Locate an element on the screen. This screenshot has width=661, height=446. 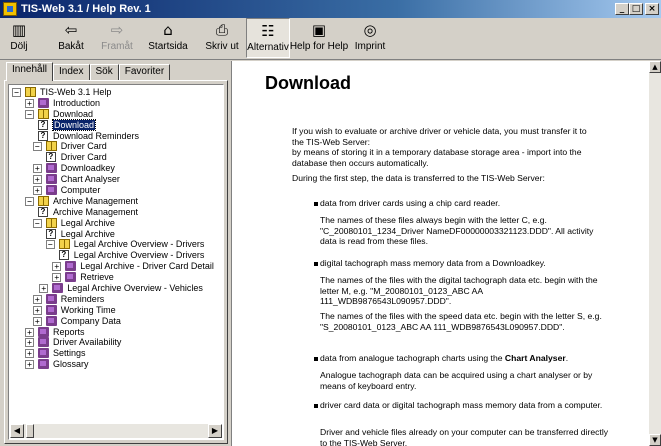
tree-node: + Reminders is located at coordinates (116, 299).